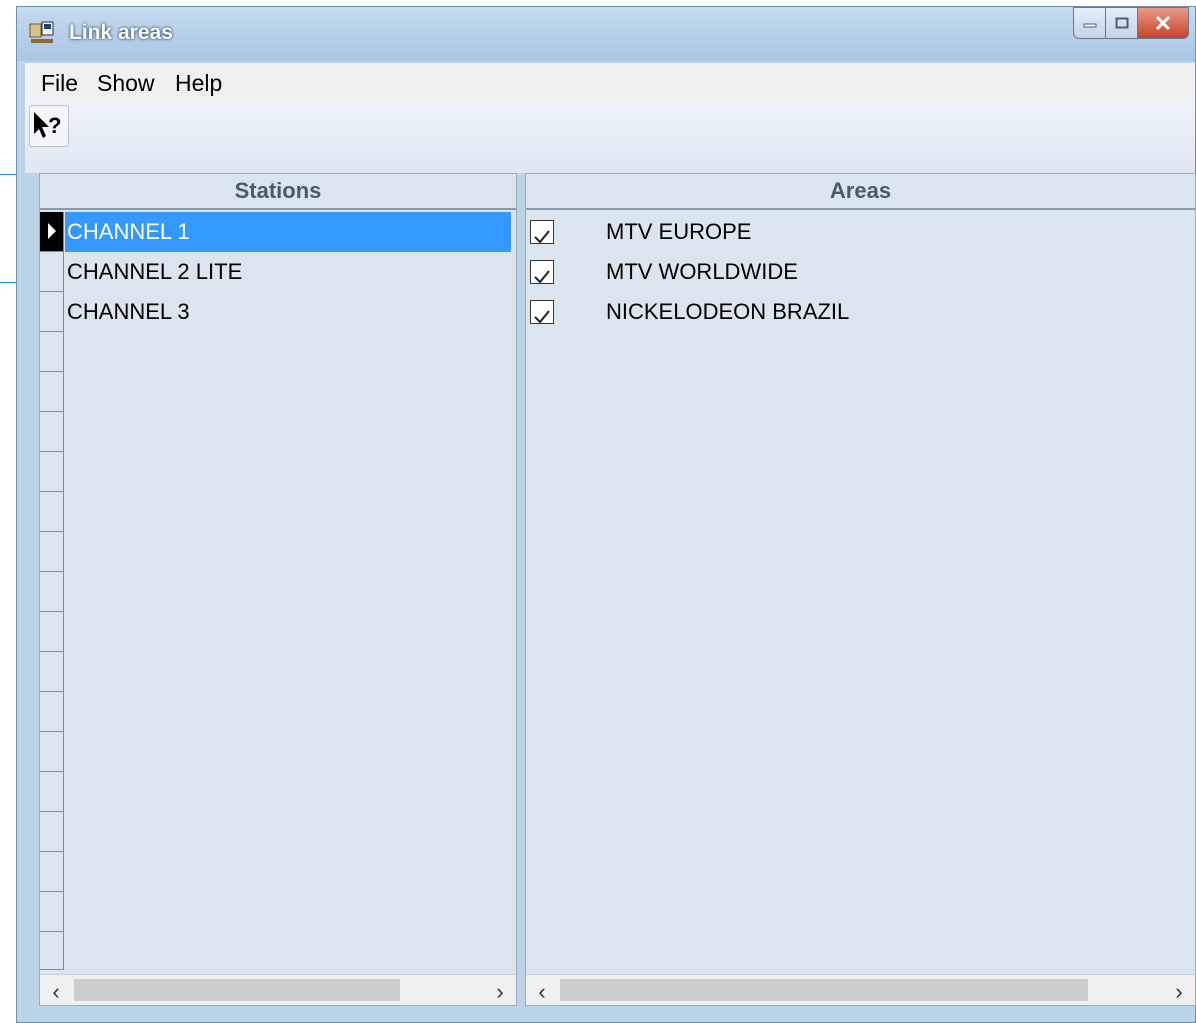  I want to click on maximize-button, so click(1121, 23).